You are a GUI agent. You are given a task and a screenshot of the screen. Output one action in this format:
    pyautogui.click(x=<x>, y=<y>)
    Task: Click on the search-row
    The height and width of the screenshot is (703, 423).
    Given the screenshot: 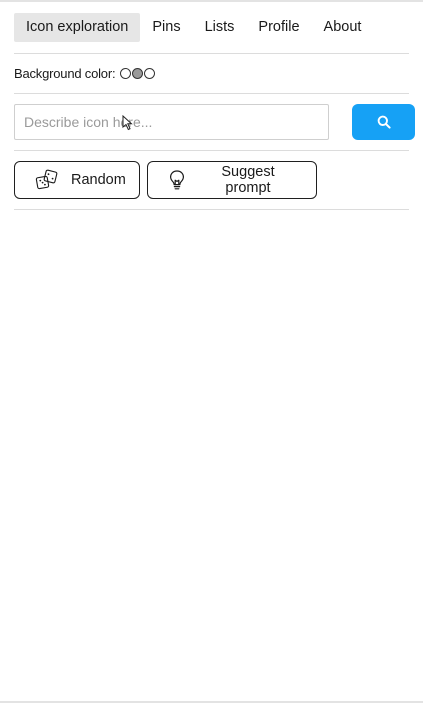 What is the action you would take?
    pyautogui.click(x=214, y=122)
    